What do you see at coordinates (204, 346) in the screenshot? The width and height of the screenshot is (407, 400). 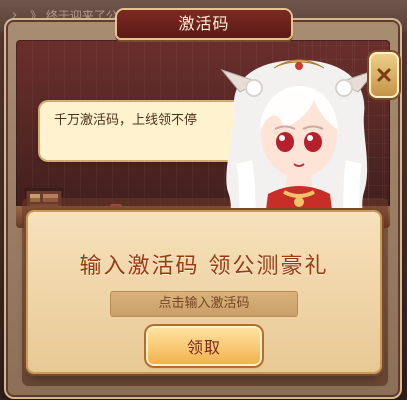 I see `claim-button: 领取` at bounding box center [204, 346].